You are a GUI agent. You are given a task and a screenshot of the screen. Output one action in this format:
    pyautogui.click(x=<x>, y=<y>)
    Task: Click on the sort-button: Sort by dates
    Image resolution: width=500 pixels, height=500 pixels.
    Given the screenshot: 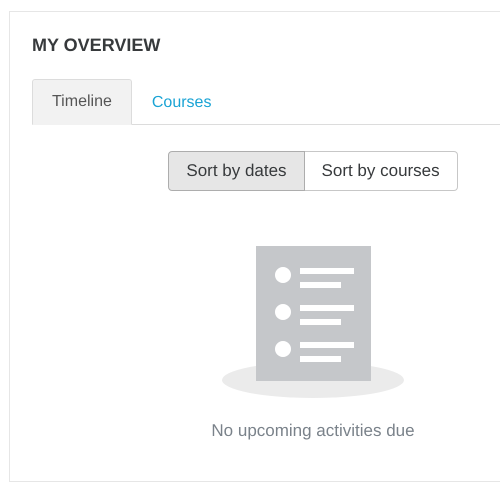 What is the action you would take?
    pyautogui.click(x=236, y=171)
    